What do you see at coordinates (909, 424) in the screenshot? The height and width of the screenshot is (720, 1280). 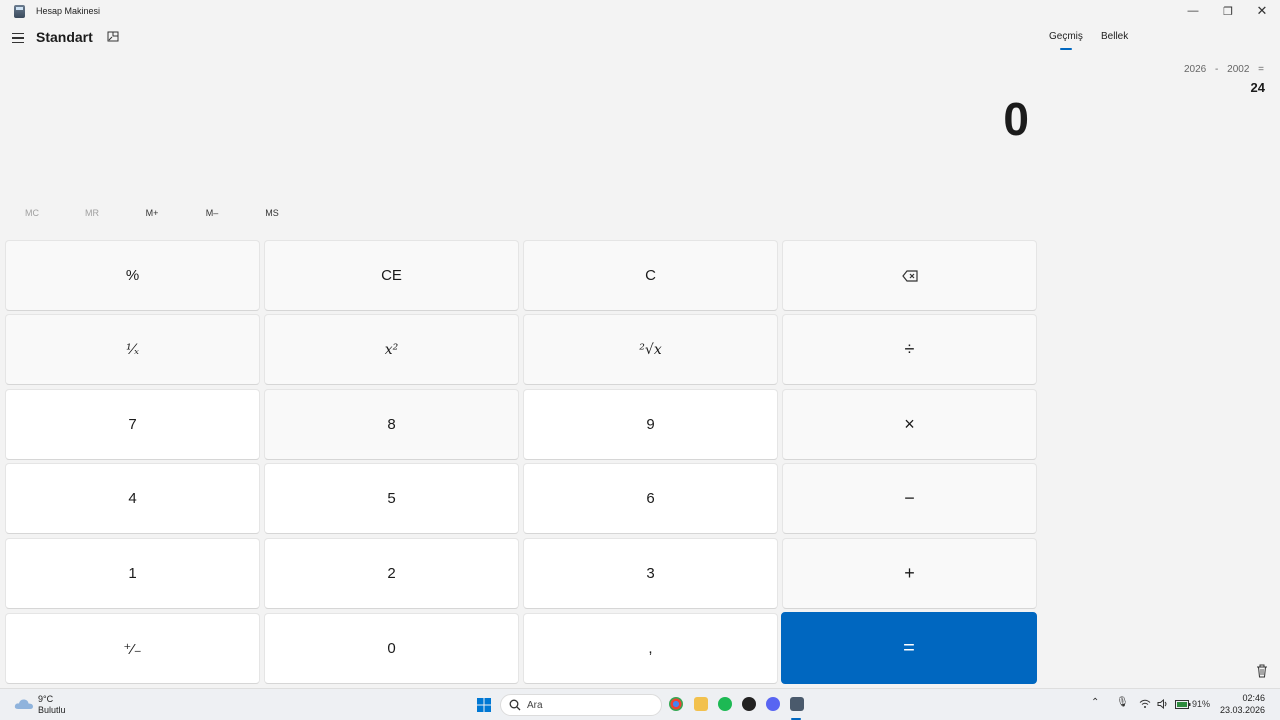 I see `multiply-button: ×` at bounding box center [909, 424].